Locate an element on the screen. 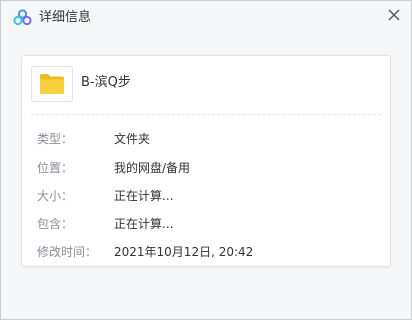 This screenshot has width=412, height=320. type-value: 文件夹 is located at coordinates (132, 139).